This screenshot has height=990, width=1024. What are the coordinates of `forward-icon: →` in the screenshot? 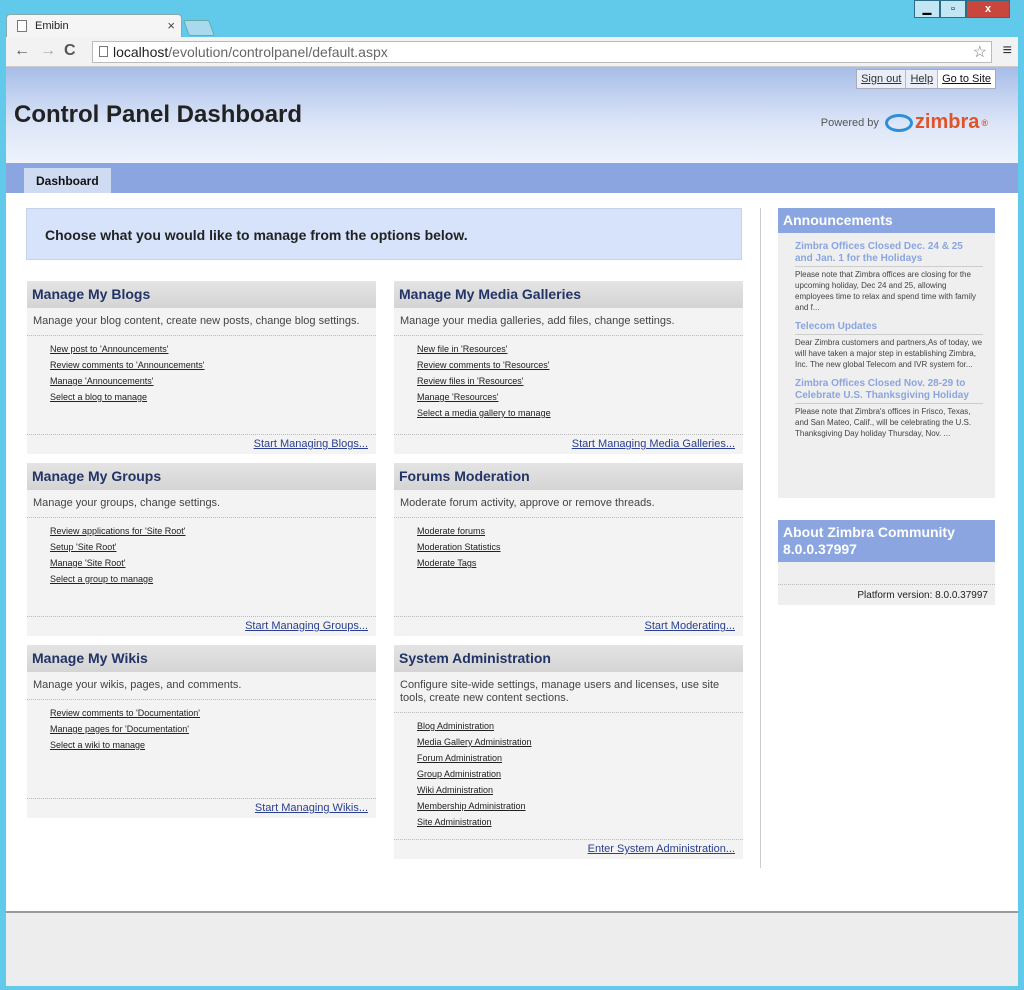 It's located at (48, 51).